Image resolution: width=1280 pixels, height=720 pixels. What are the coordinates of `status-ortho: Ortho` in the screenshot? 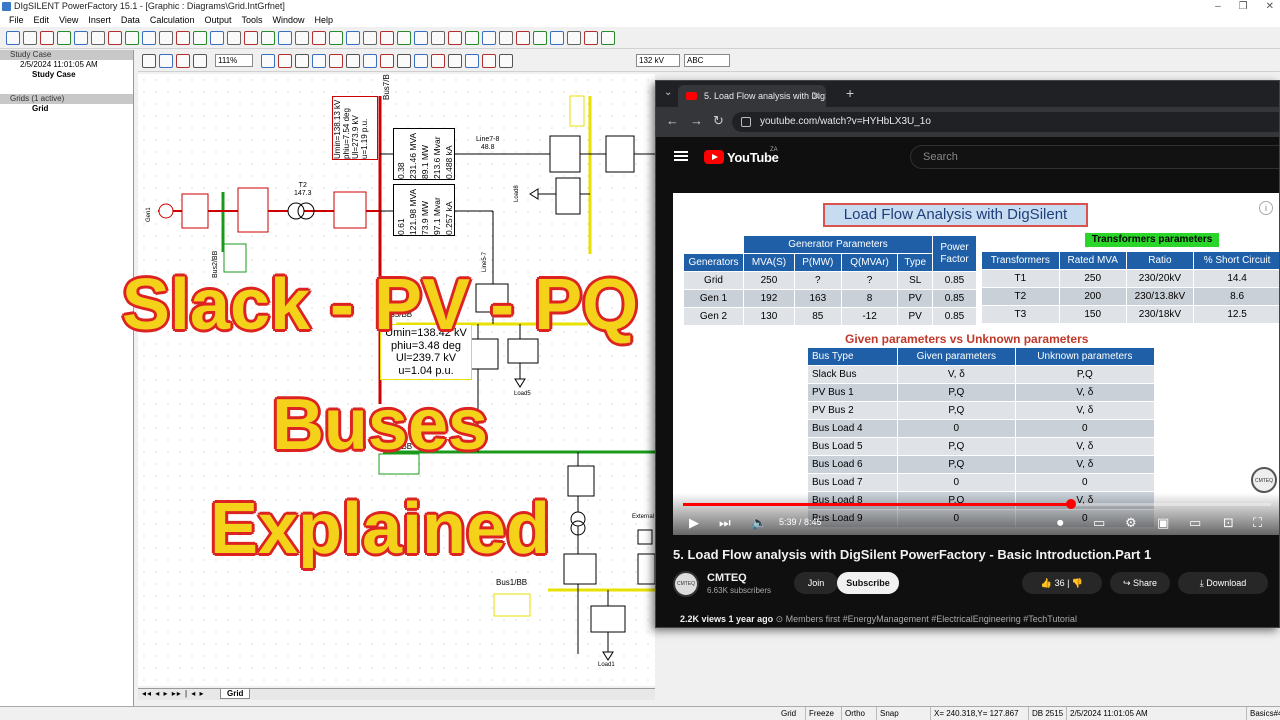 It's located at (854, 713).